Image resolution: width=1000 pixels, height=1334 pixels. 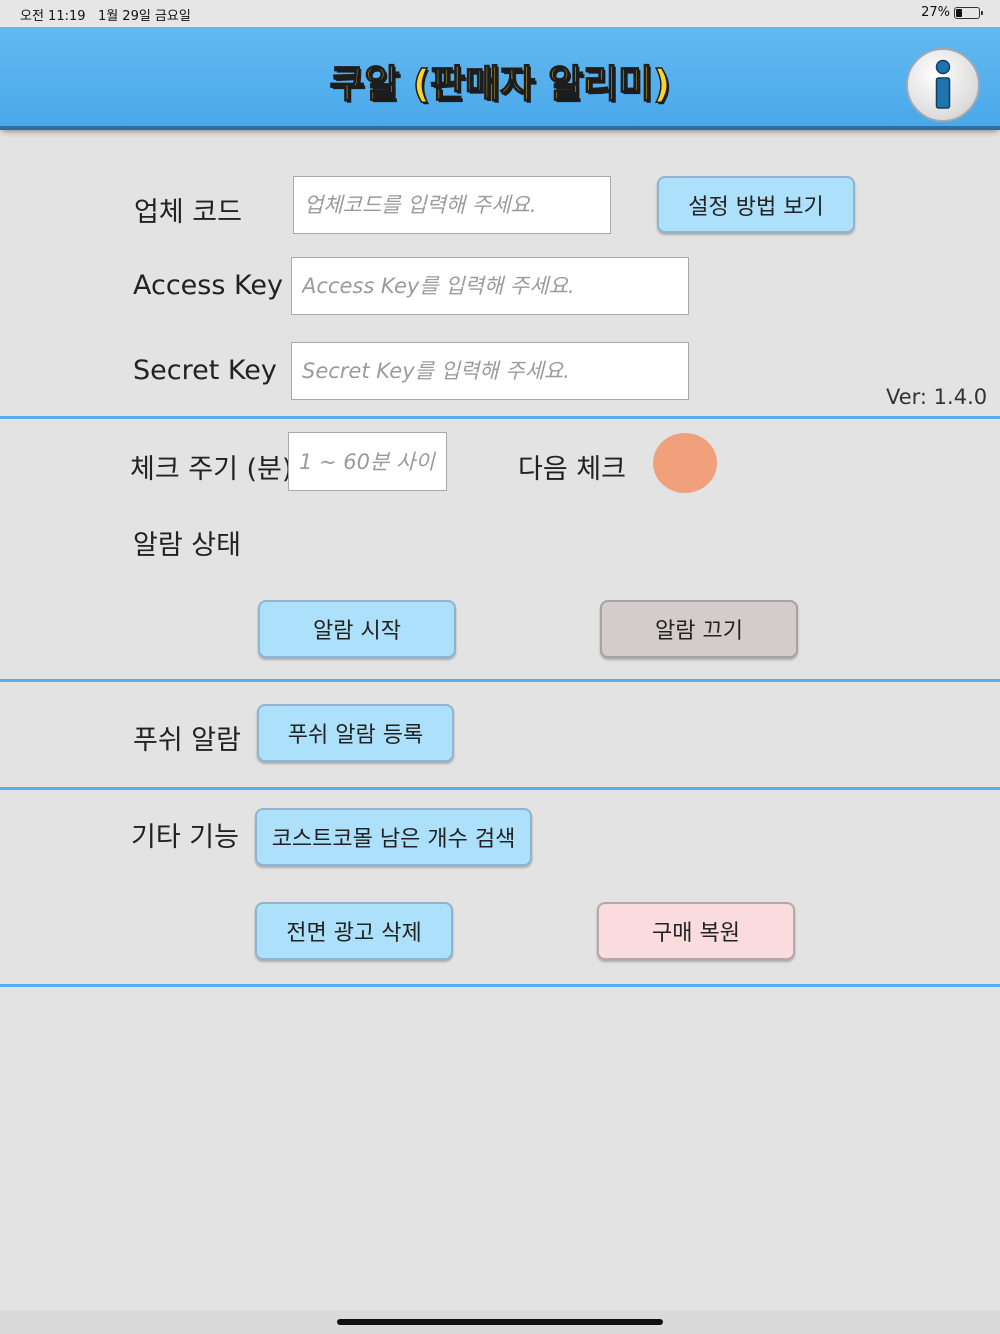 I want to click on next-check-indicator, so click(x=685, y=463).